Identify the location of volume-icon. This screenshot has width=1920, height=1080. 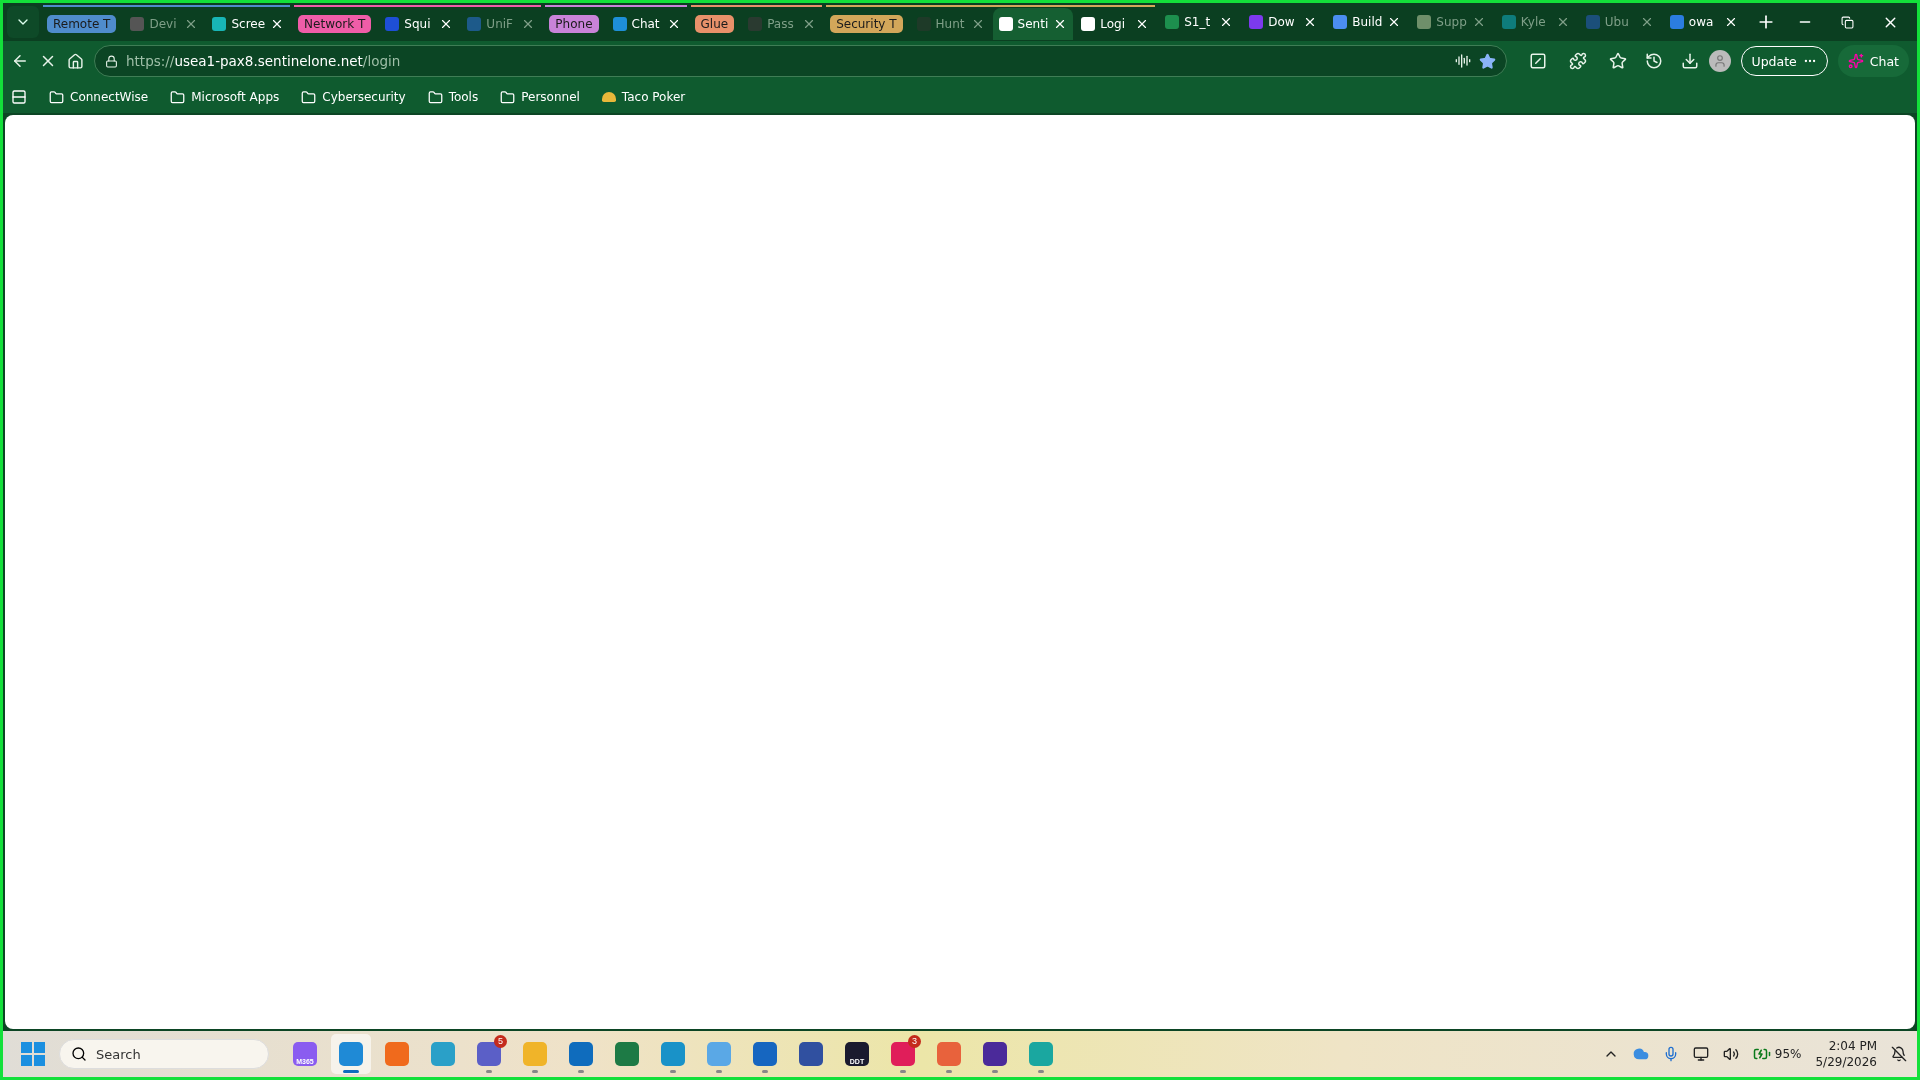
(1730, 1054).